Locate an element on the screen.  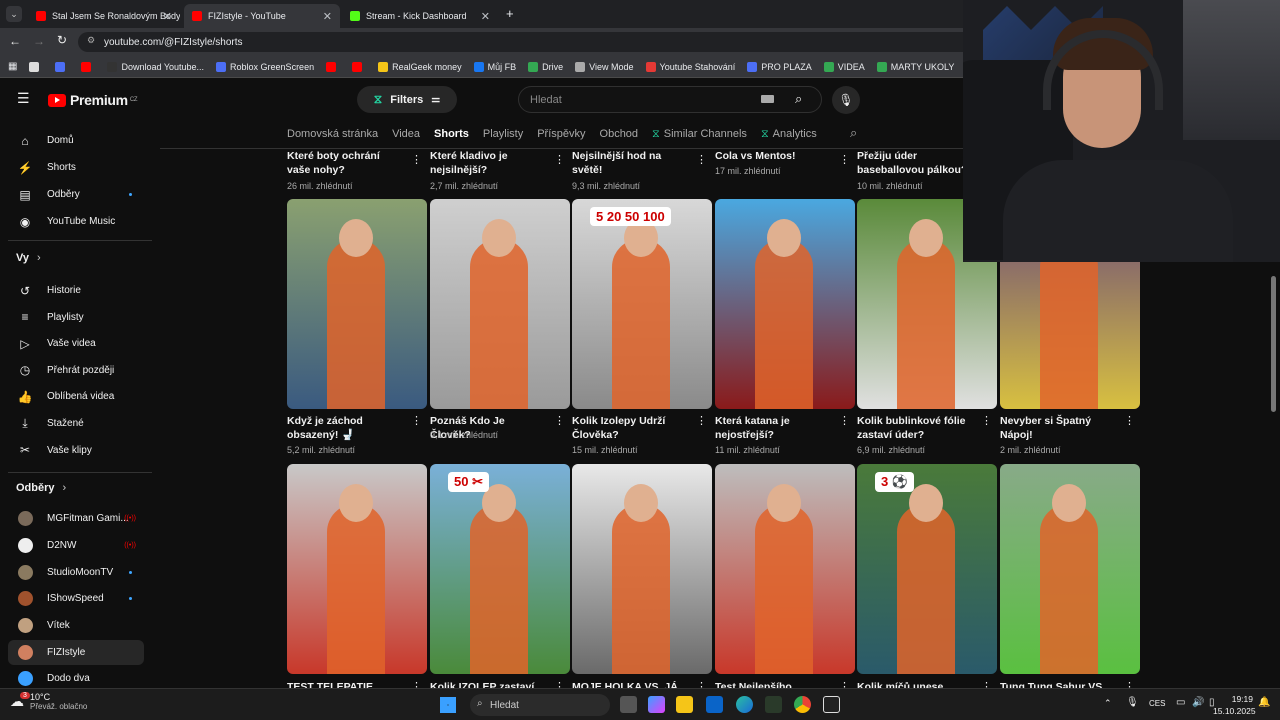
reload-icon: ↻ is located at coordinates (62, 40).